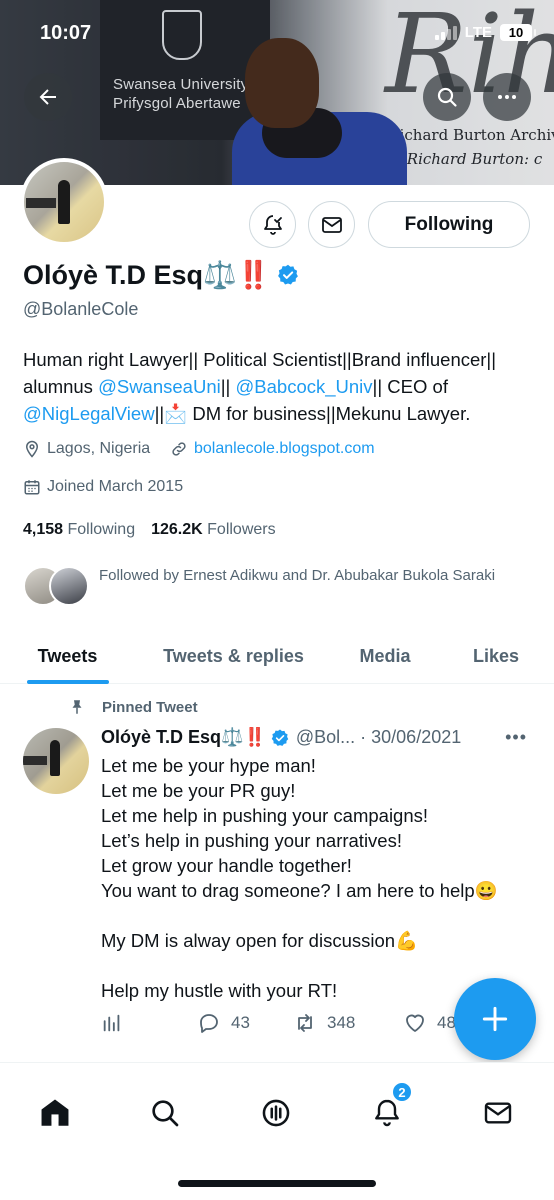 Image resolution: width=554 pixels, height=1200 pixels. What do you see at coordinates (115, 486) in the screenshot?
I see `joined-text: Joined March 2015` at bounding box center [115, 486].